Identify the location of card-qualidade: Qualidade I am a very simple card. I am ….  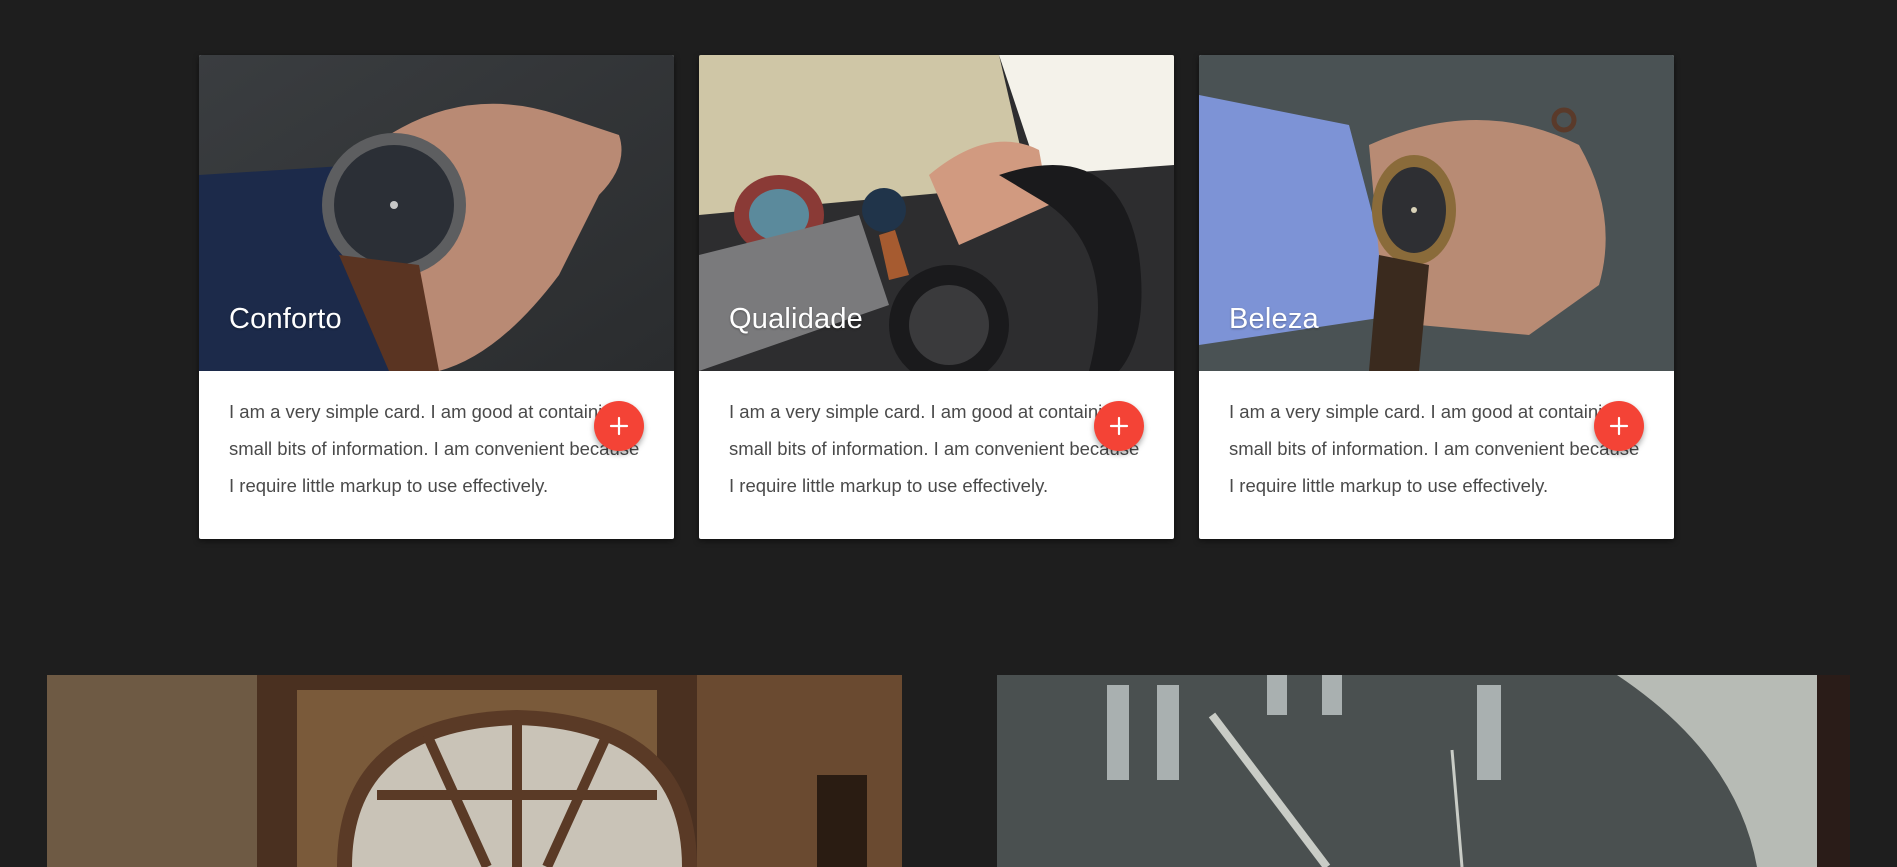
(936, 297).